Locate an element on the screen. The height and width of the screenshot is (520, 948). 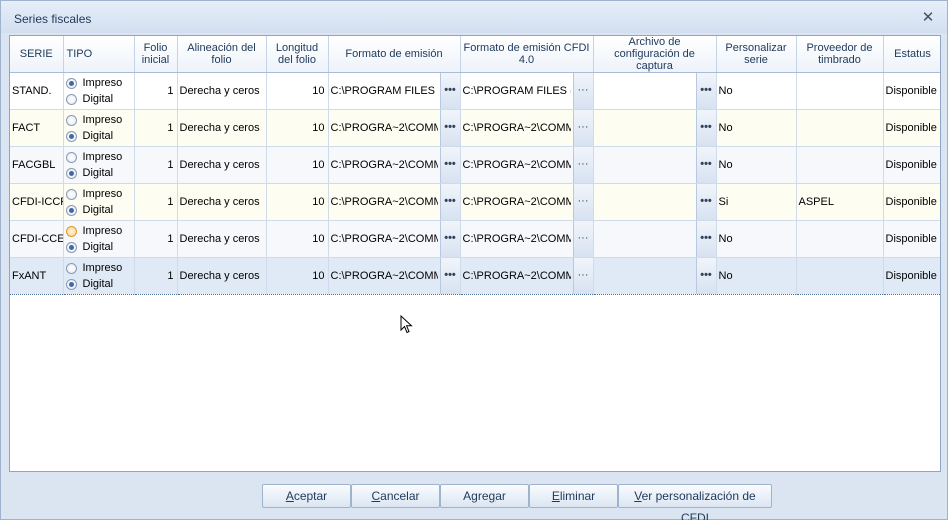
col-header-archivo-config: Archivo de configuración de captura is located at coordinates (655, 54).